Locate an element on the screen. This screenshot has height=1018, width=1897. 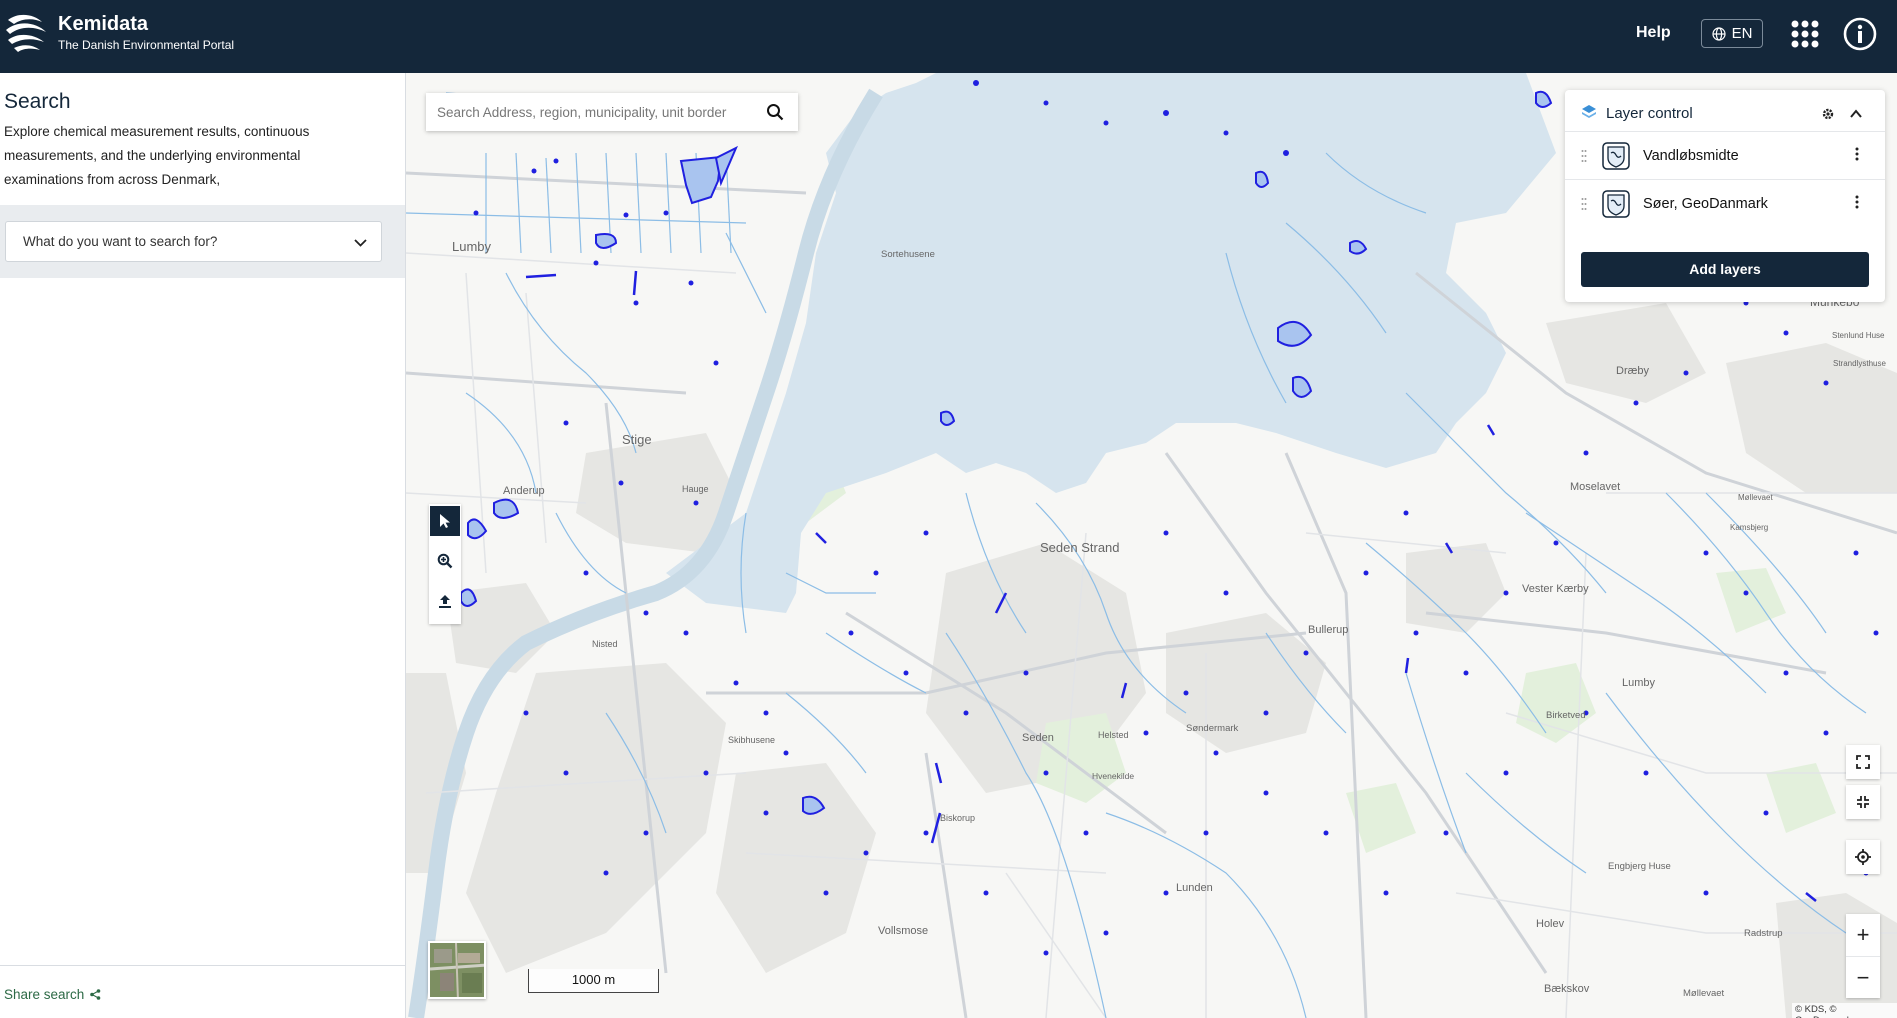
place-label: Holev is located at coordinates (1550, 924).